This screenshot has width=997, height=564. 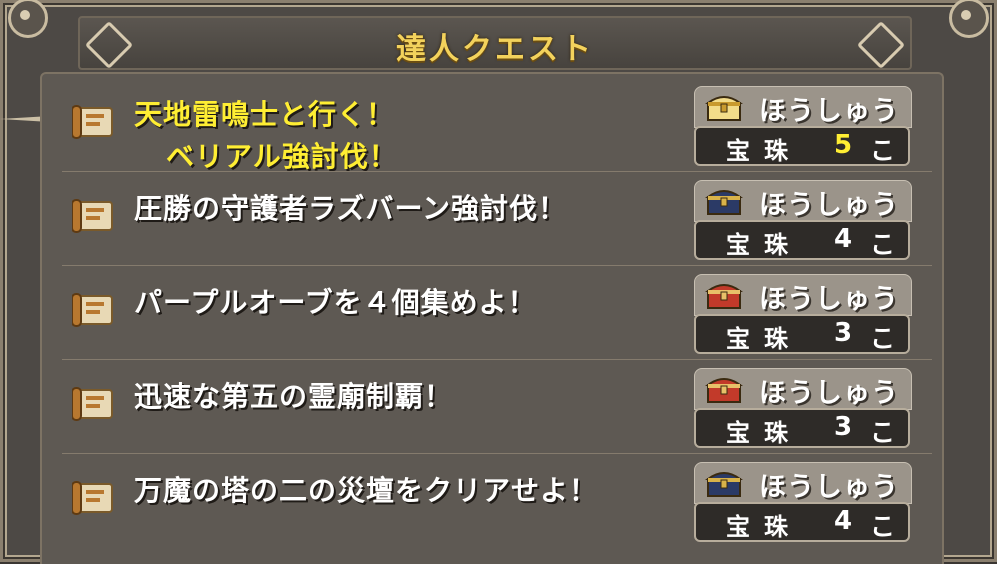 I want to click on quest-title-line1: 迅速な第五の霊廟制覇！, so click(x=294, y=396).